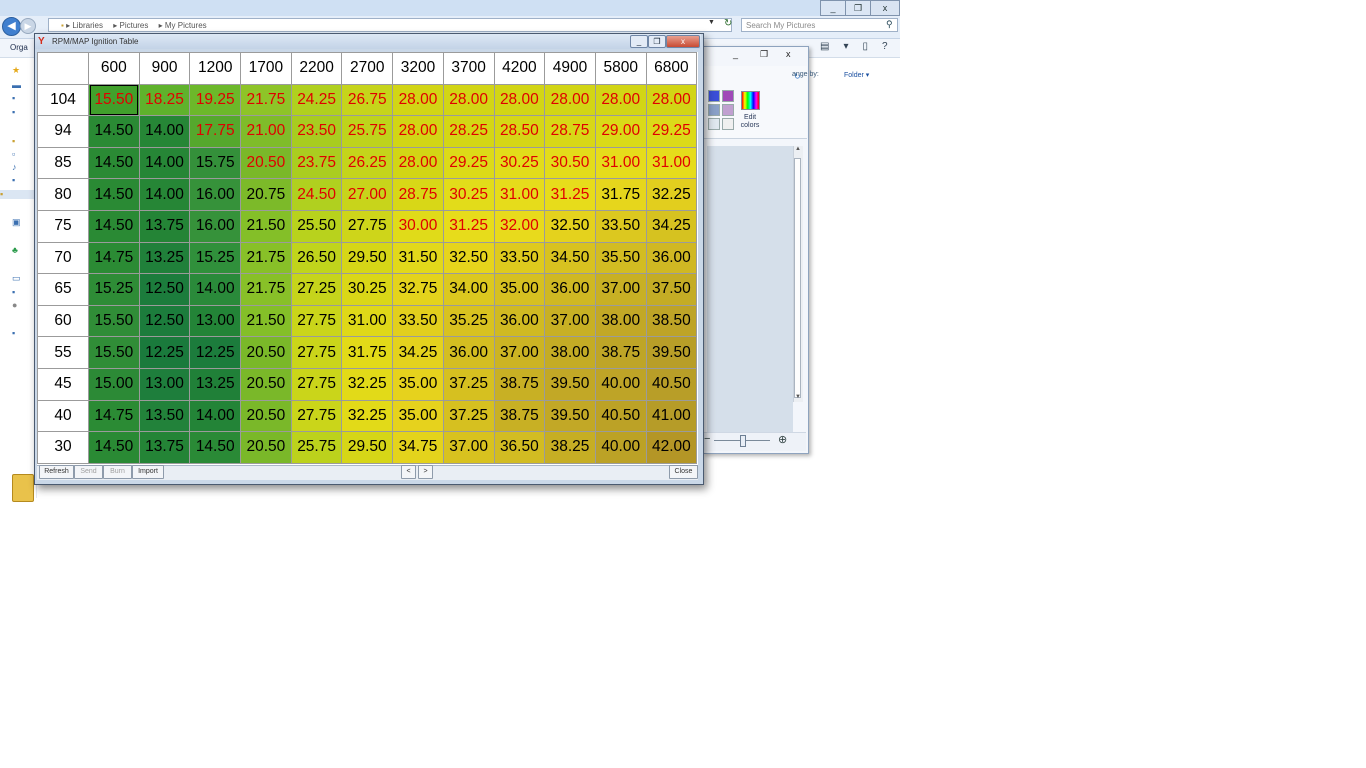 The image size is (1366, 768). Describe the element at coordinates (620, 258) in the screenshot. I see `table-cell: 35.50` at that location.